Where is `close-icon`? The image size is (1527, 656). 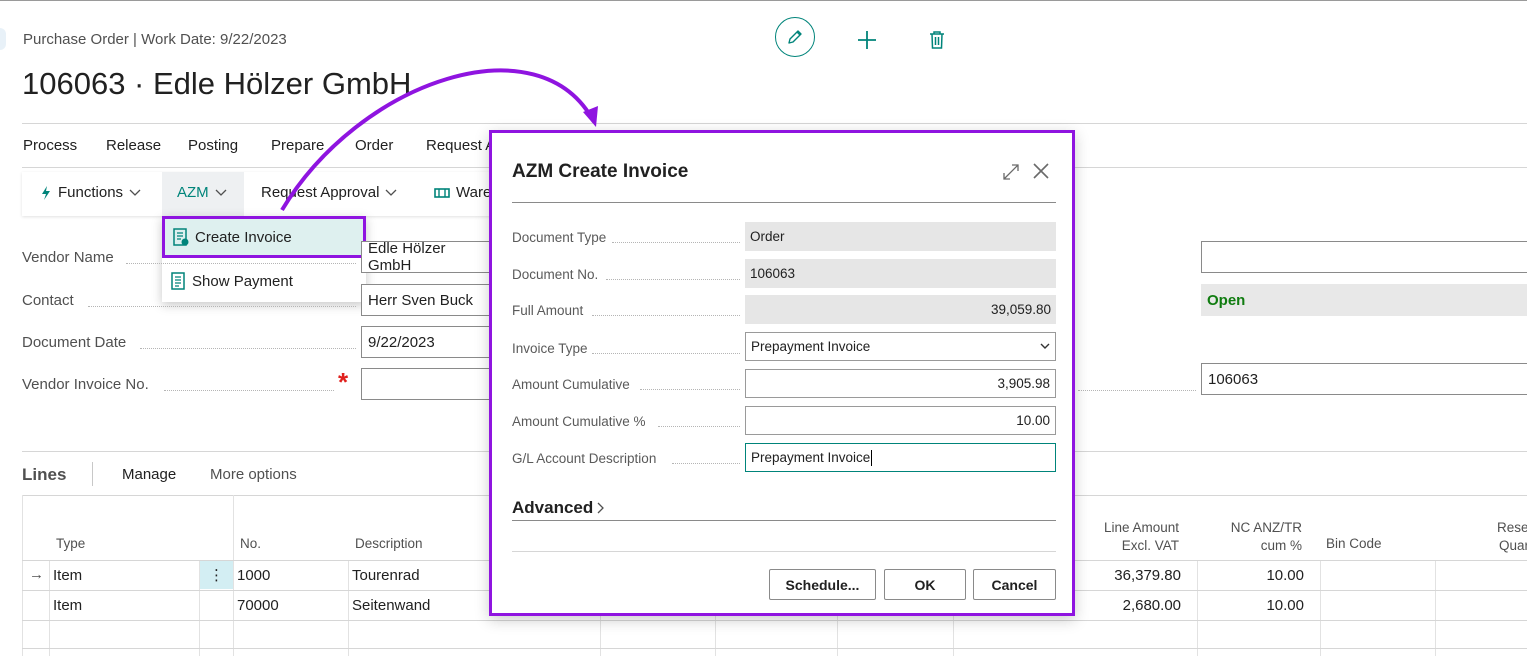
close-icon is located at coordinates (1041, 171).